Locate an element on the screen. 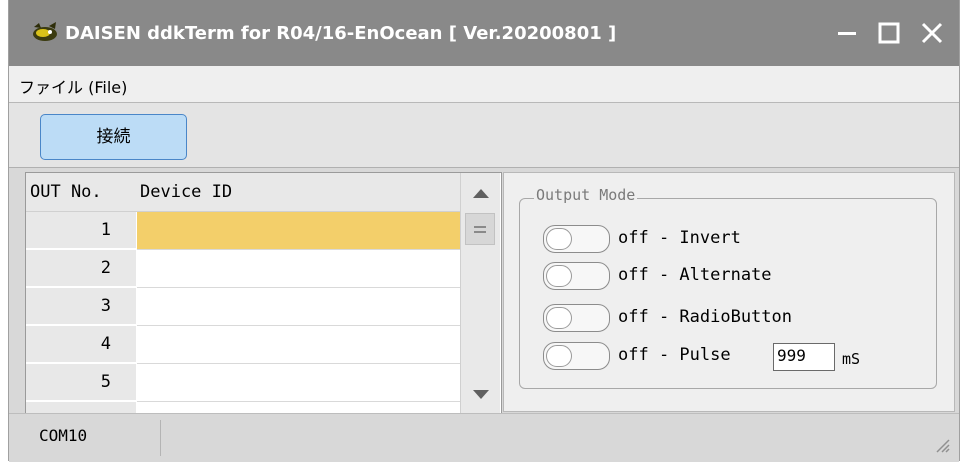 This screenshot has width=960, height=462. pulse-unit-label: mS is located at coordinates (851, 359).